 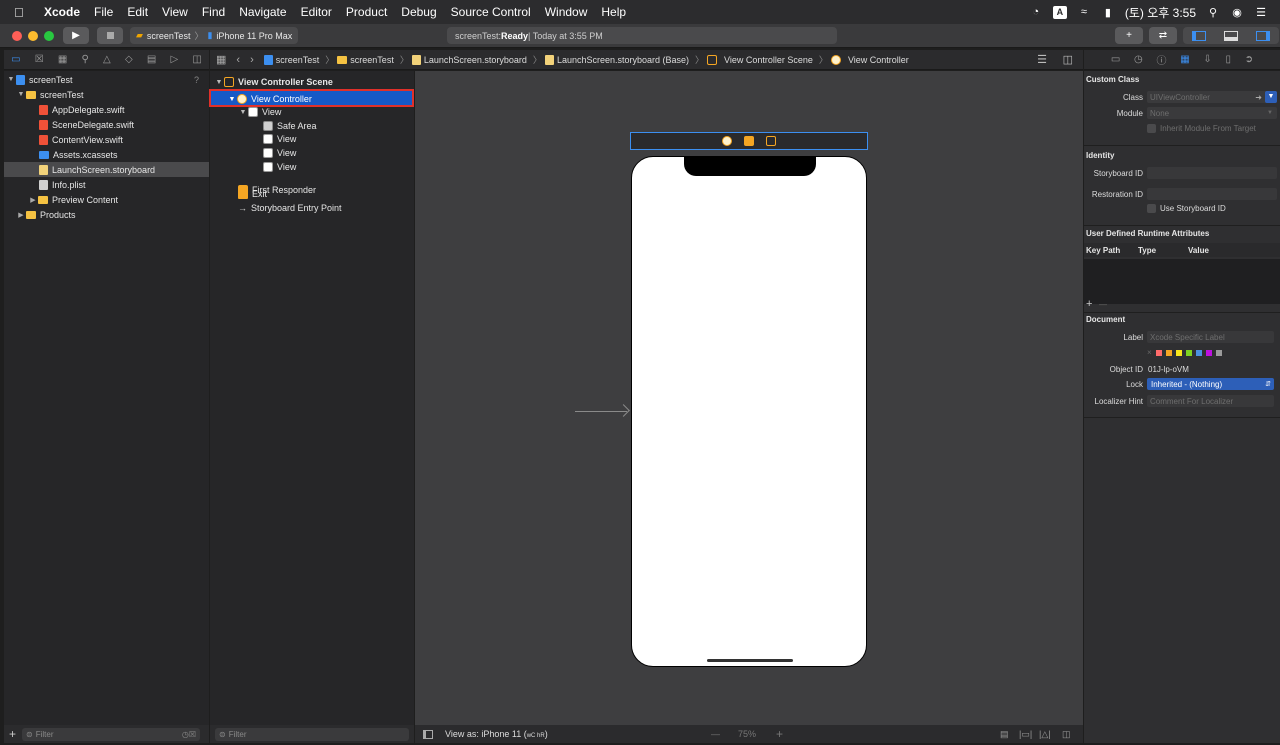 I want to click on resolve-issues-icon: ◫, so click(x=1066, y=734).